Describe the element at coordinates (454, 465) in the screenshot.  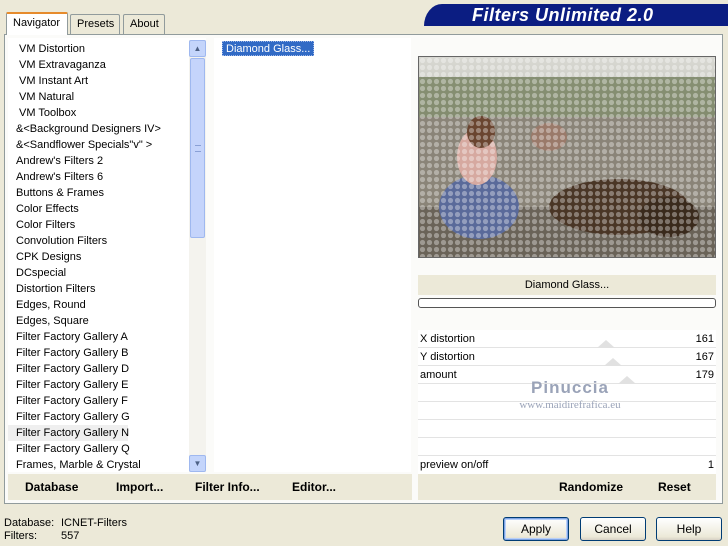
I see `param-label: preview on/off` at that location.